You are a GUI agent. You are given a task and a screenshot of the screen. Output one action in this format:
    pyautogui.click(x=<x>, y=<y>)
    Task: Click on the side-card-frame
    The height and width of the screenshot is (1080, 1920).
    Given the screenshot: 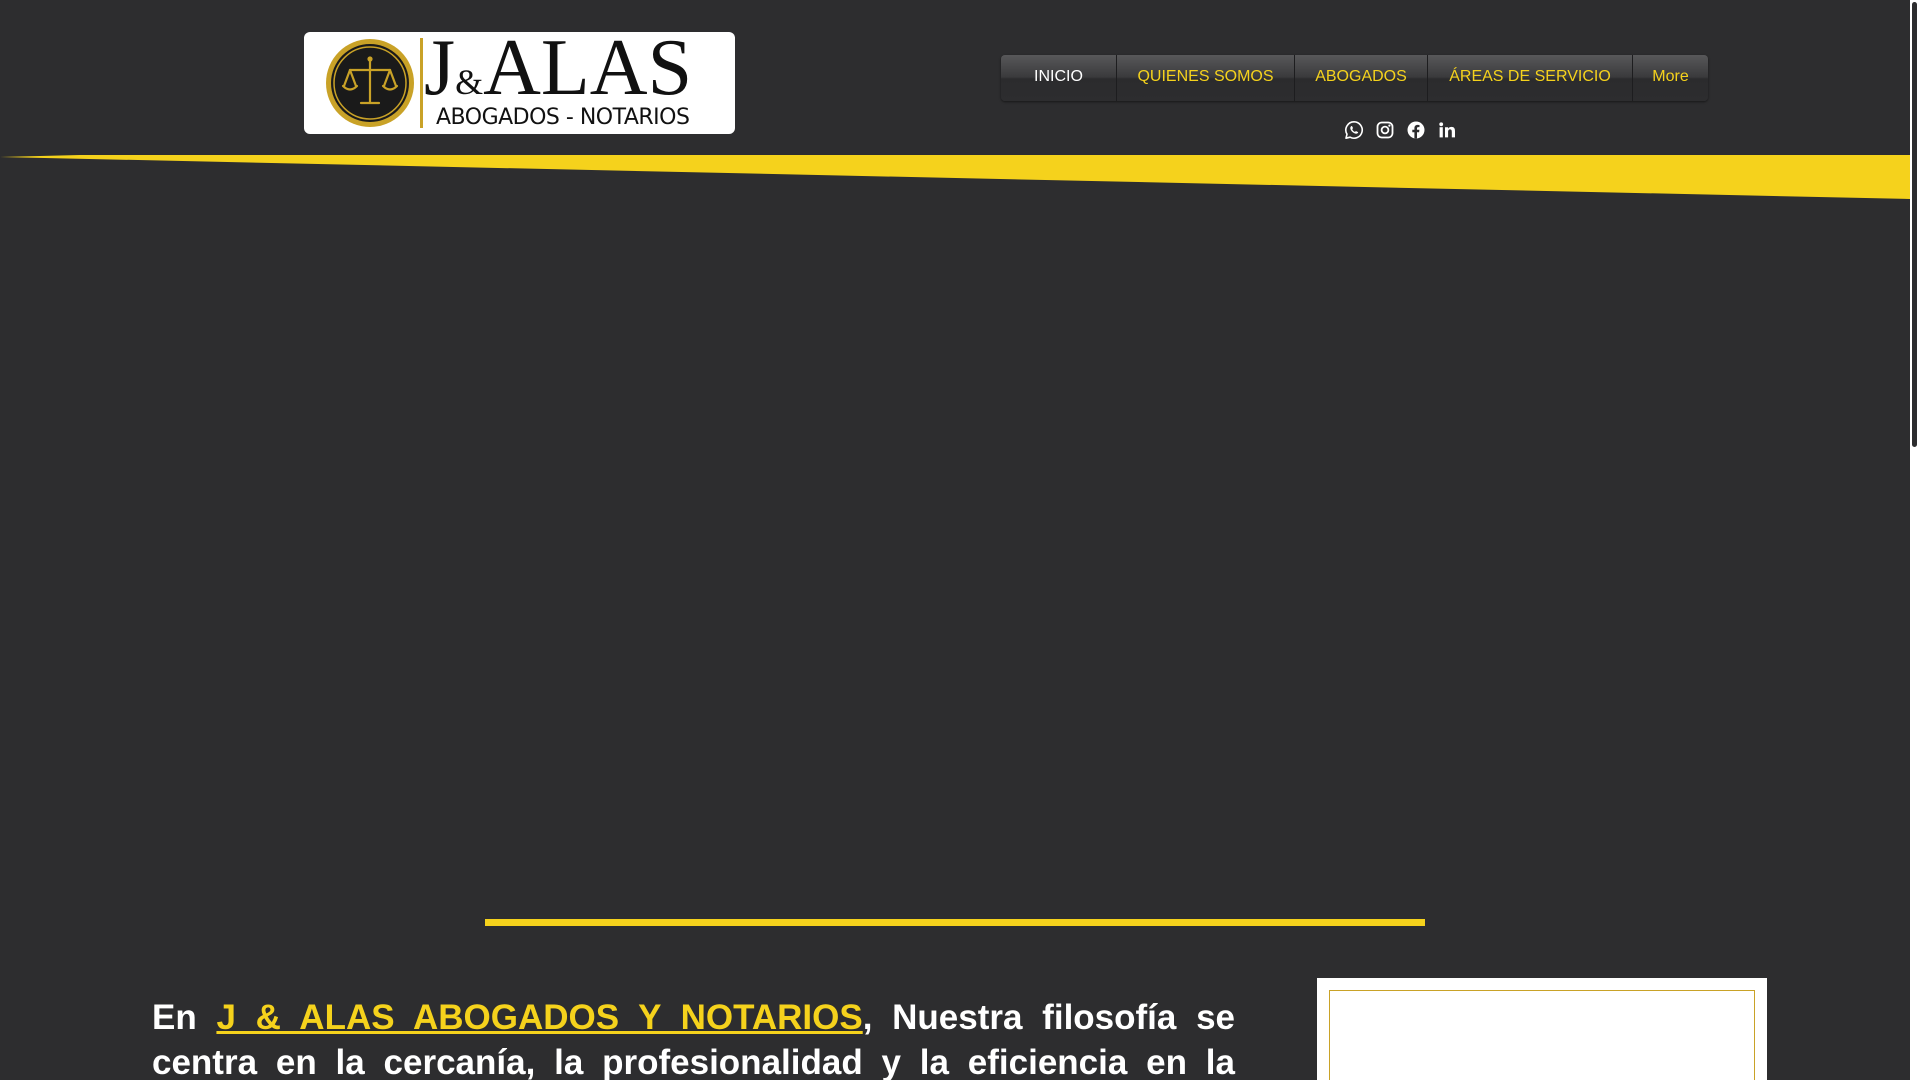 What is the action you would take?
    pyautogui.click(x=1542, y=1035)
    